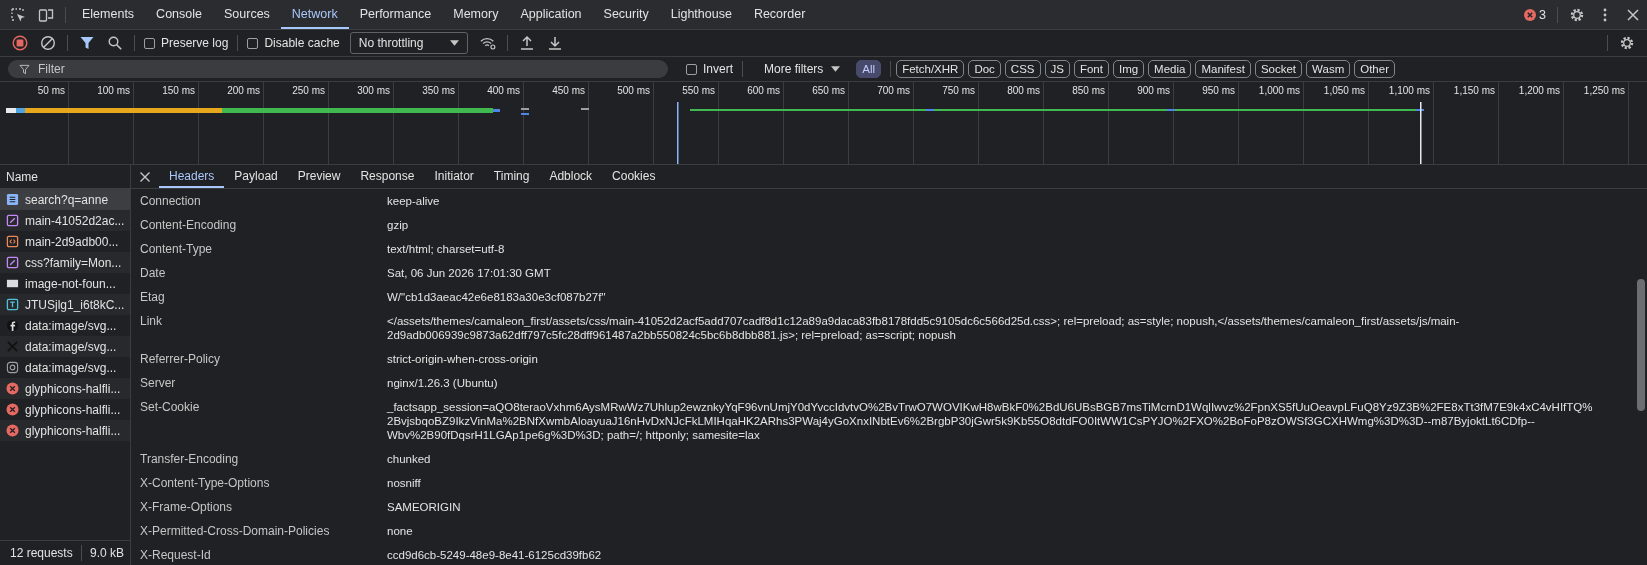  Describe the element at coordinates (153, 273) in the screenshot. I see `header-name: Date` at that location.